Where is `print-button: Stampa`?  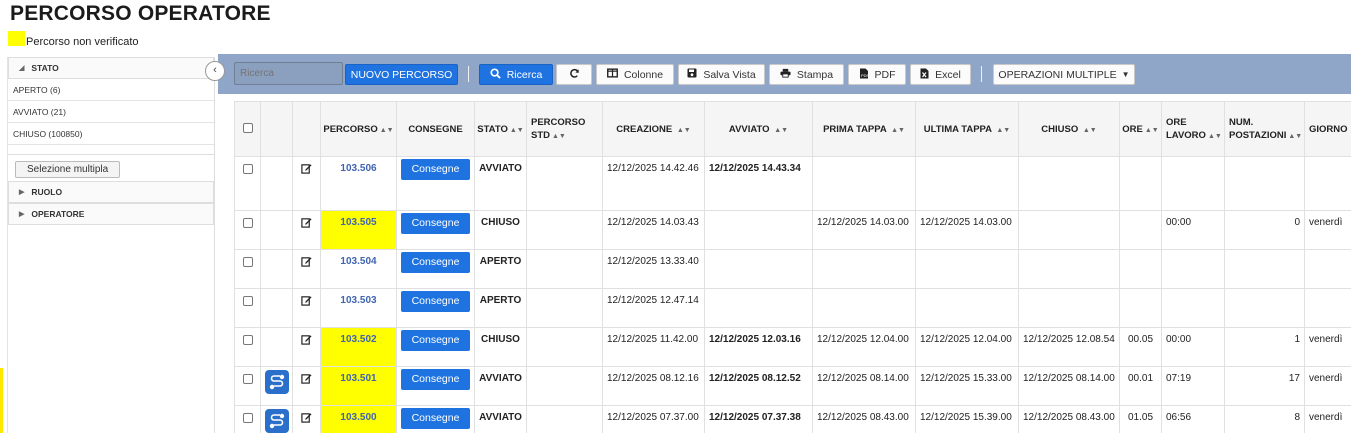
print-button: Stampa is located at coordinates (806, 74).